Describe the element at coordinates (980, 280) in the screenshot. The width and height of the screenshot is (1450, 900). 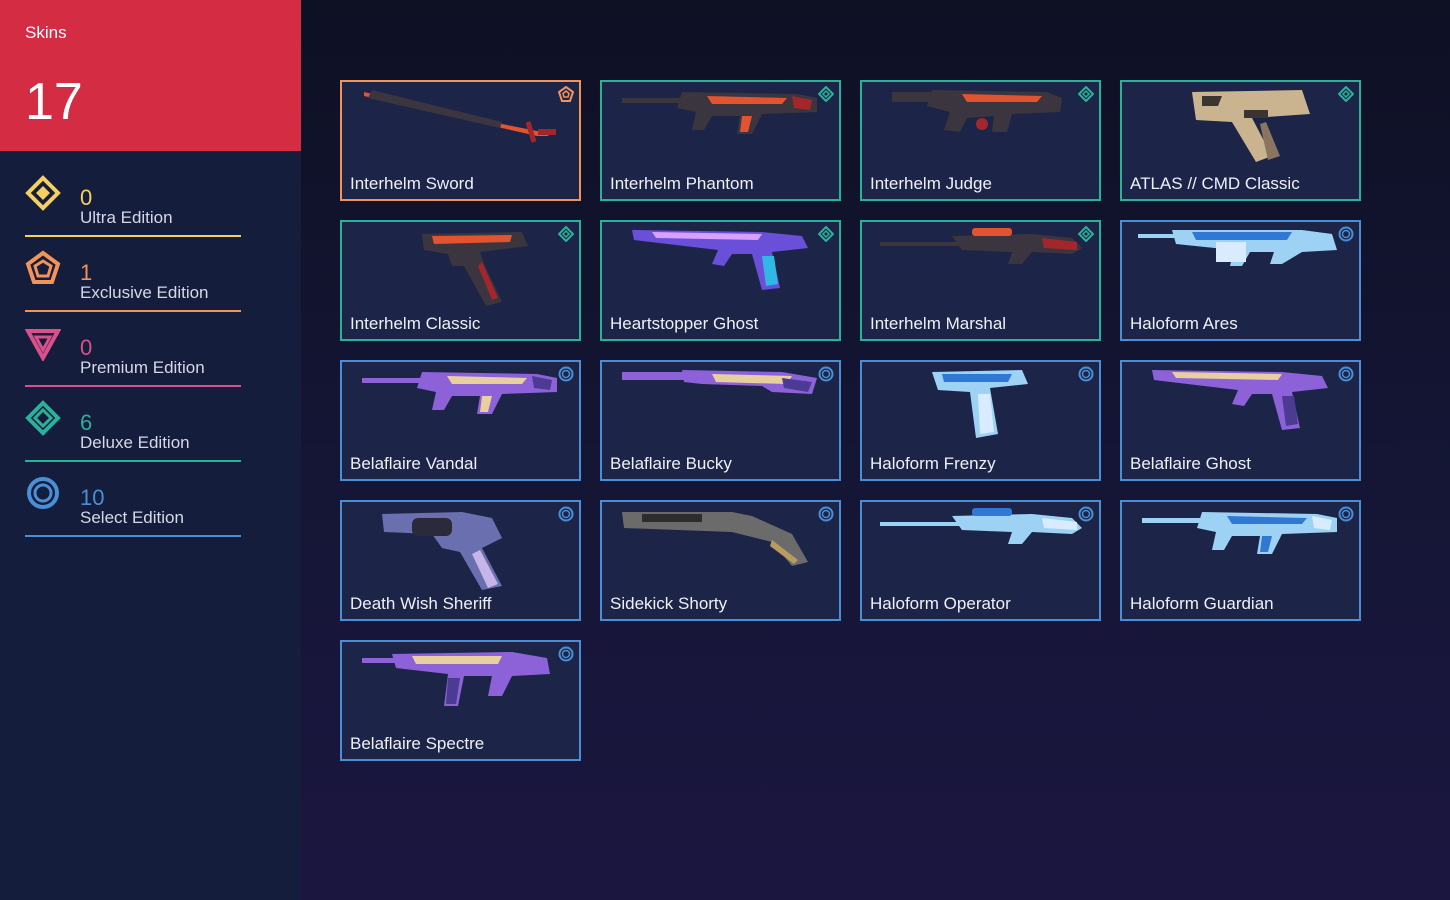
I see `skin-card: Interhelm Marshal` at that location.